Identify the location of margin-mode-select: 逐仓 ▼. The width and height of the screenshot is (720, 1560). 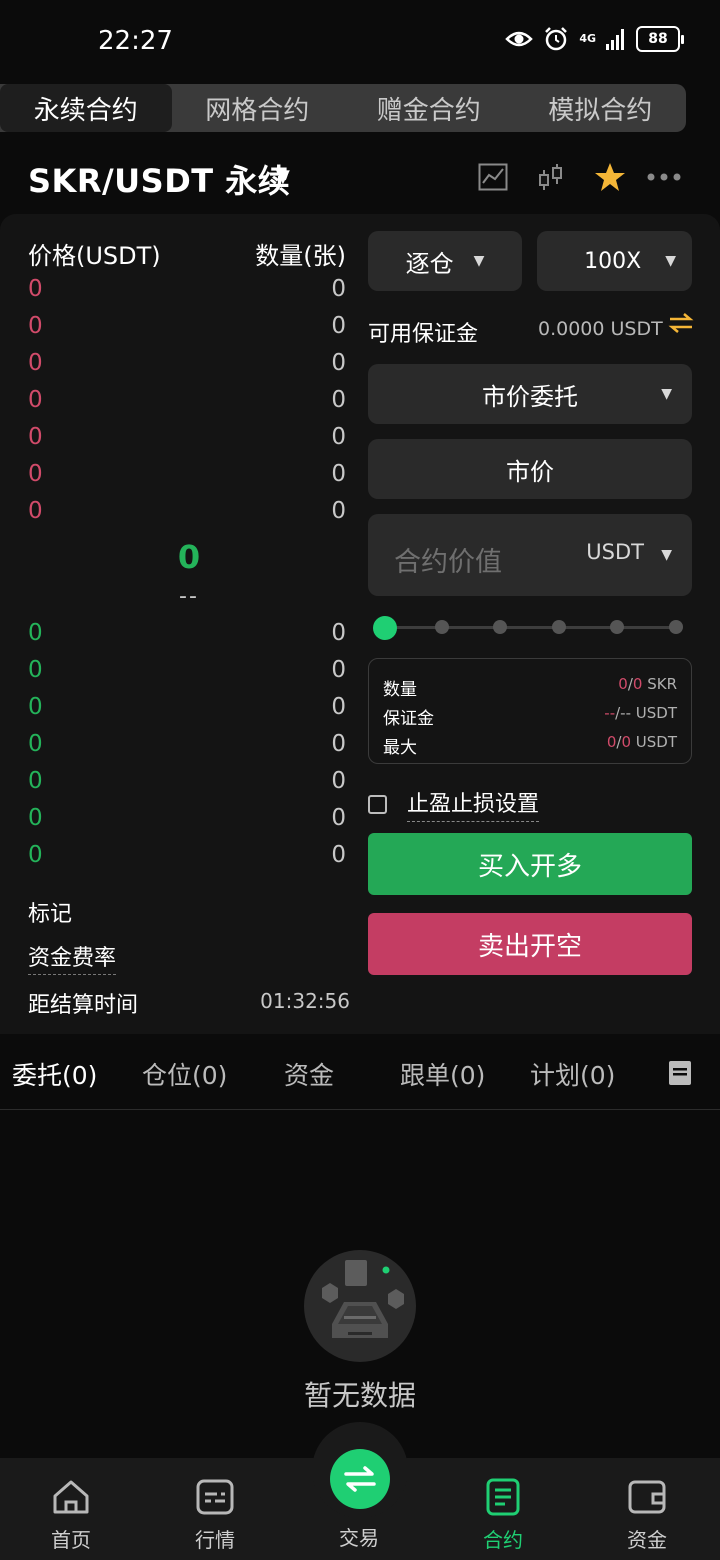
(445, 261).